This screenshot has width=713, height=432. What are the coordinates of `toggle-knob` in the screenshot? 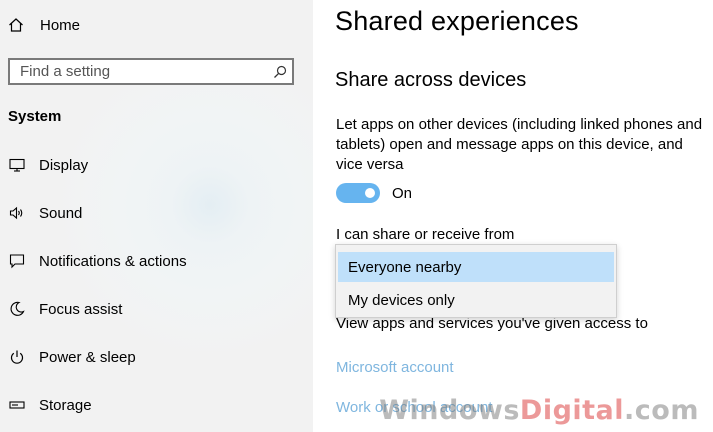 It's located at (370, 193).